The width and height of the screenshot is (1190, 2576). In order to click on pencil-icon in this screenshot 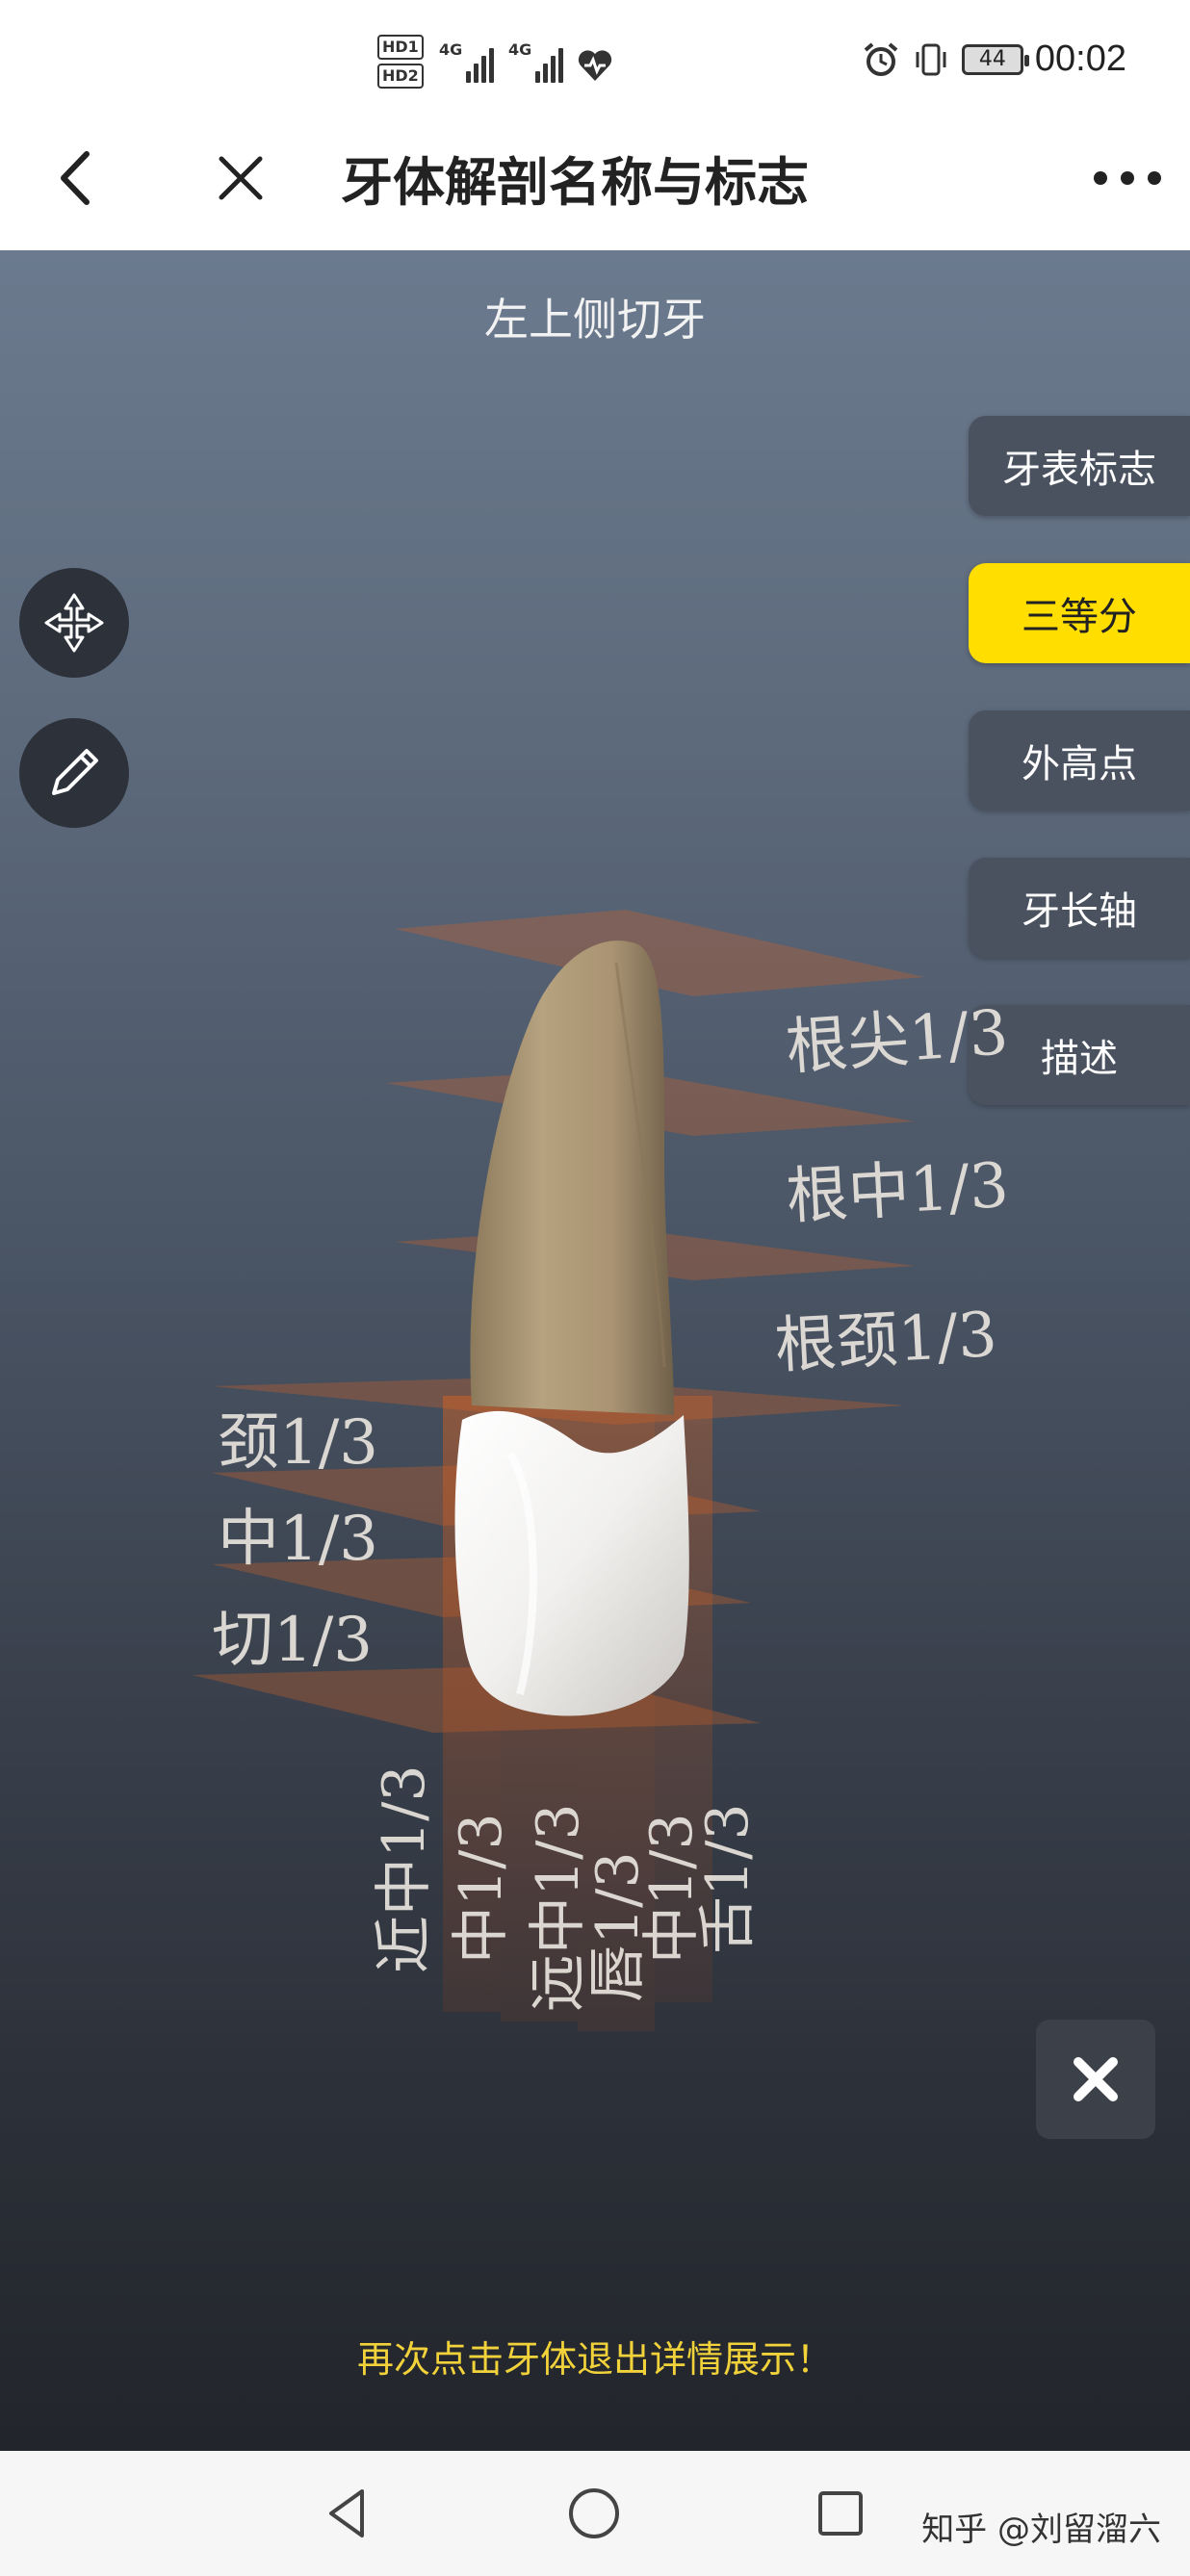, I will do `click(75, 772)`.